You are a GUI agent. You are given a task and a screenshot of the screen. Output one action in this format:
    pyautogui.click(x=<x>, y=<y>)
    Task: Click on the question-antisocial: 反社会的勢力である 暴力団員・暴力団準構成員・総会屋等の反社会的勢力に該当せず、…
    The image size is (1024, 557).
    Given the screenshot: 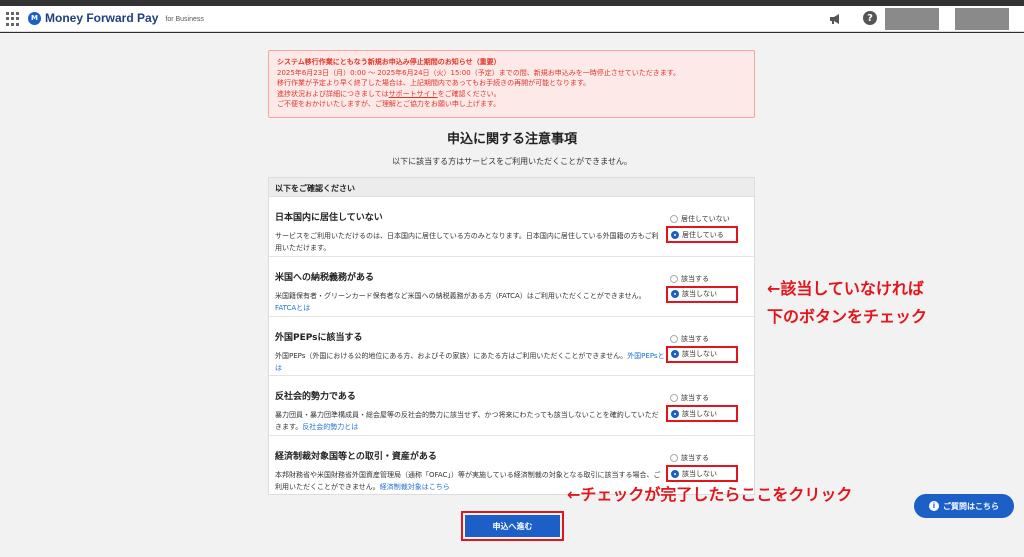 What is the action you would take?
    pyautogui.click(x=511, y=406)
    